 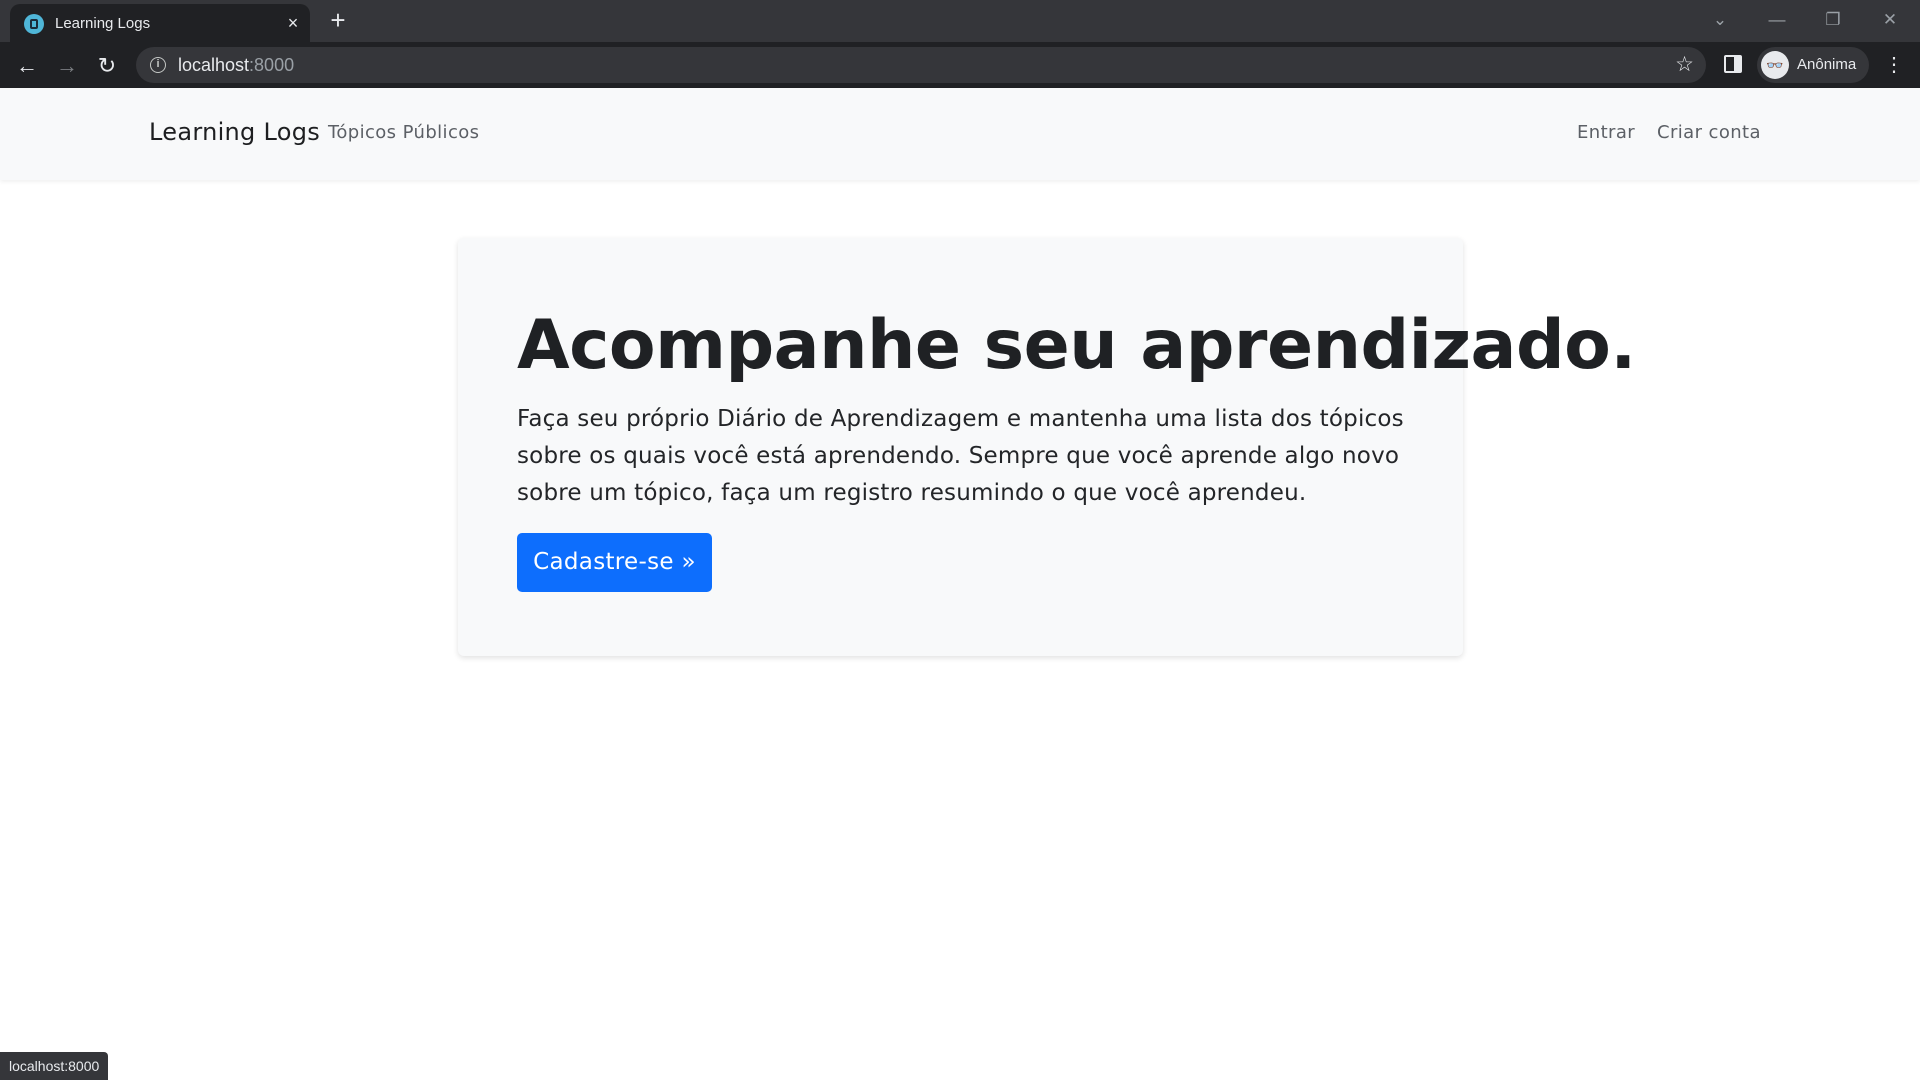 I want to click on profile-button: 👓 Anônima, so click(x=1813, y=65).